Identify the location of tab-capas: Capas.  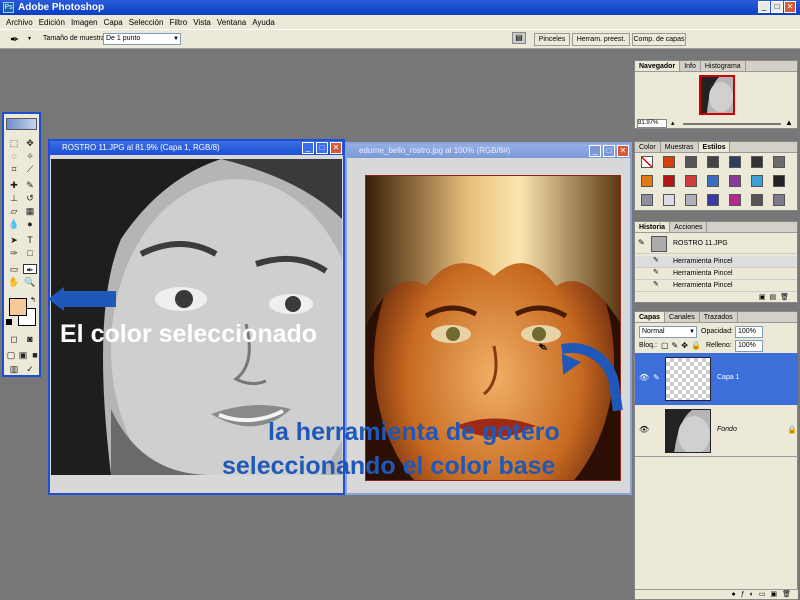
(650, 317).